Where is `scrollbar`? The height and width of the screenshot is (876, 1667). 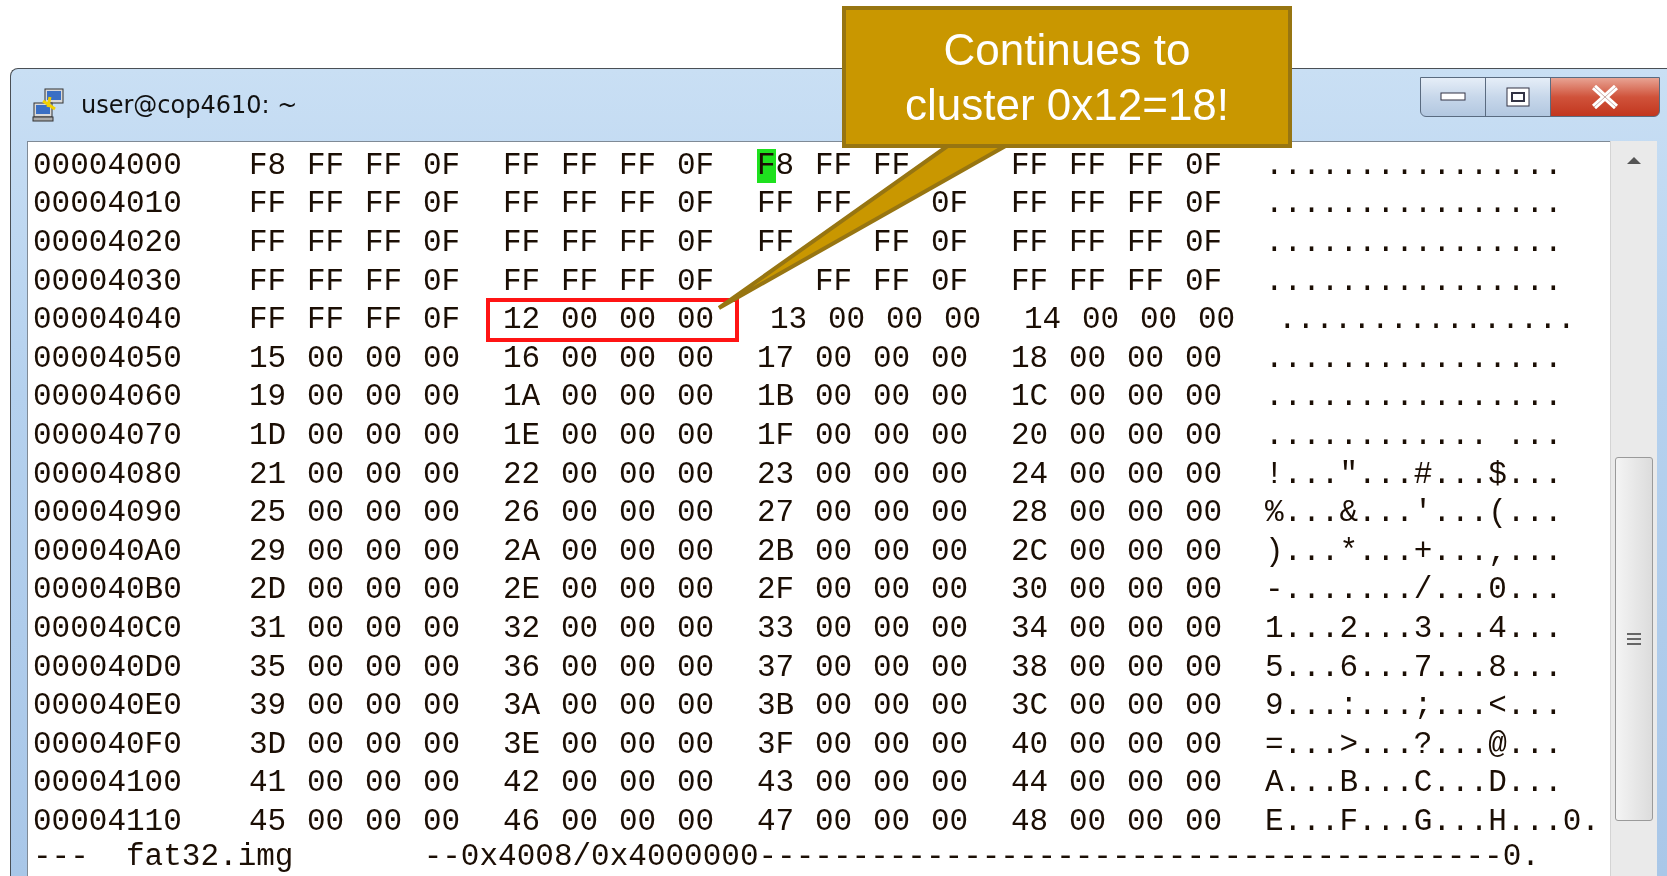
scrollbar is located at coordinates (1633, 508).